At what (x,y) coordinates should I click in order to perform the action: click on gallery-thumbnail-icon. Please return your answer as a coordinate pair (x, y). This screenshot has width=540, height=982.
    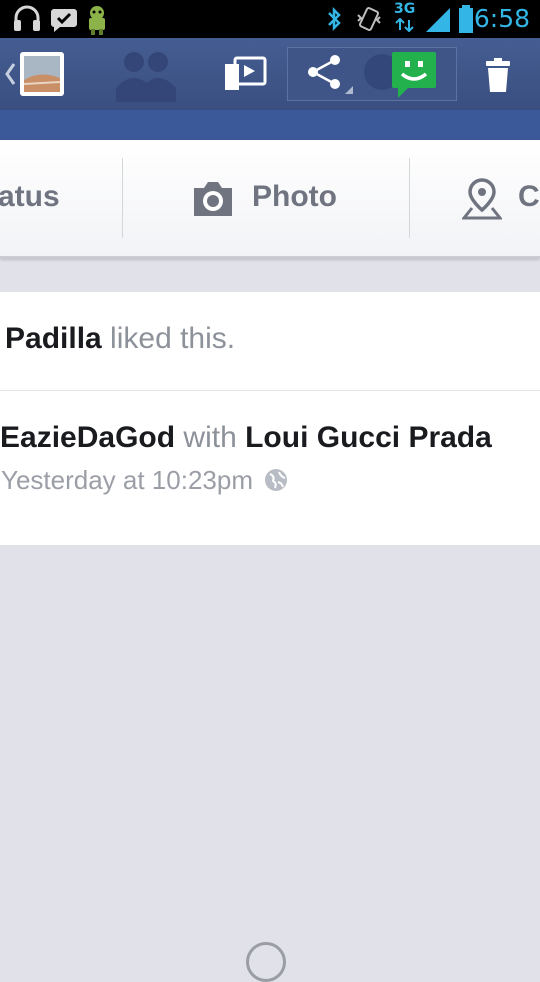
    Looking at the image, I should click on (42, 74).